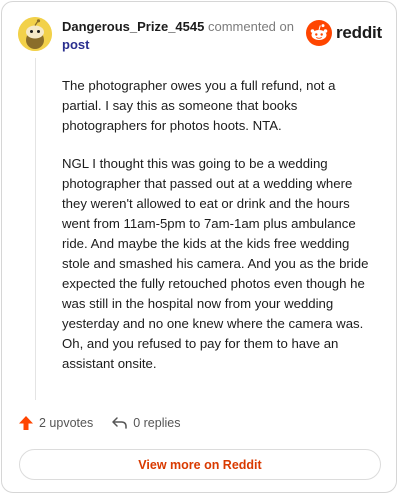 This screenshot has width=400, height=496. I want to click on comment-actions: 2 upvotes 0 replies, so click(99, 423).